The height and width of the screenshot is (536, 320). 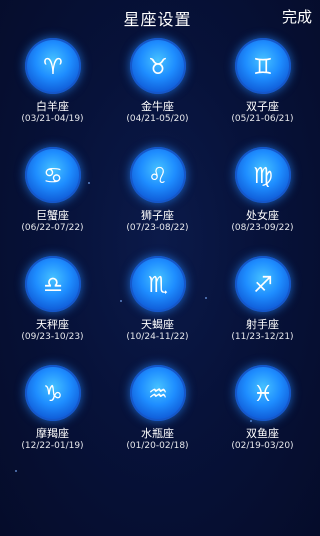 I want to click on sagittarius-icon: ♐, so click(x=262, y=284).